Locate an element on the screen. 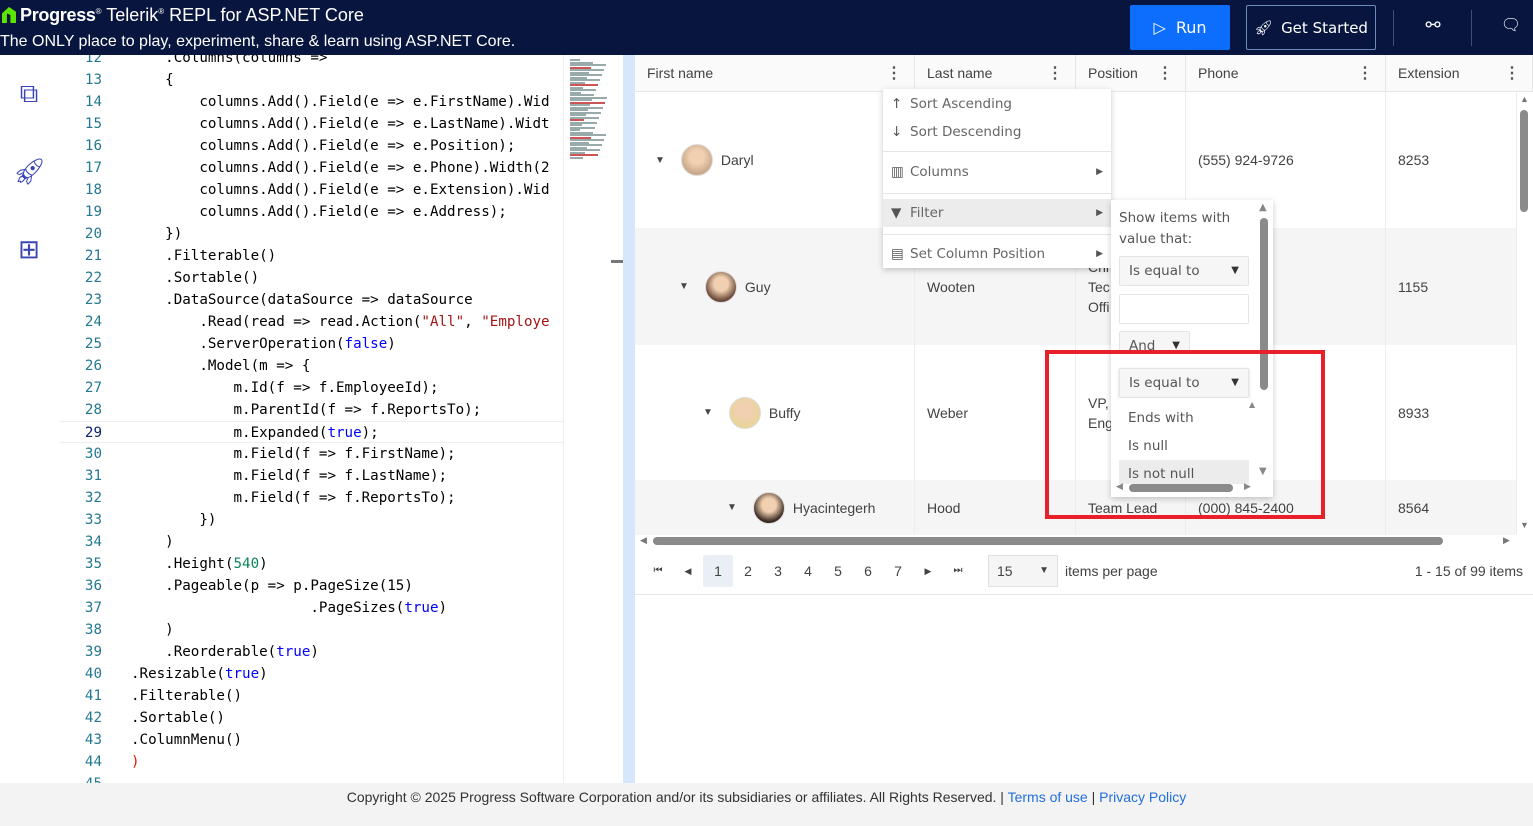 Image resolution: width=1533 pixels, height=826 pixels. code-minimap is located at coordinates (587, 419).